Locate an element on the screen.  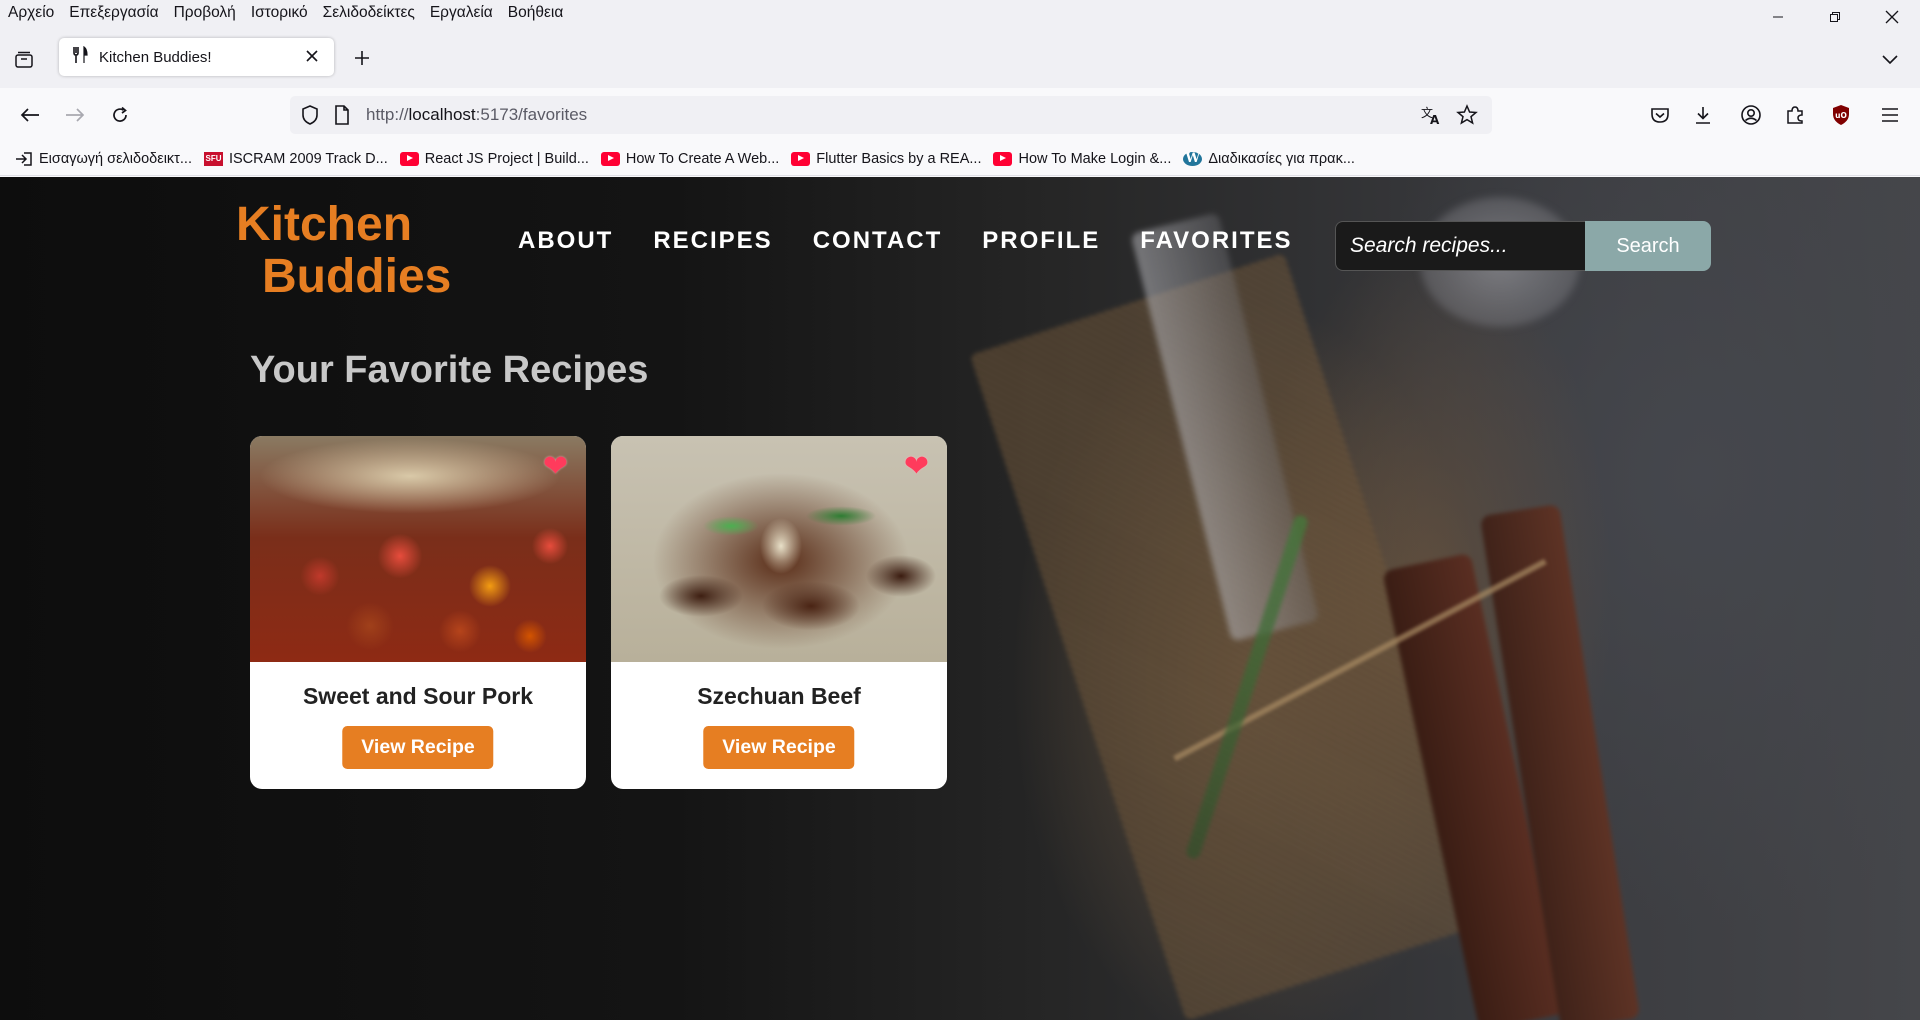
new-tab-button is located at coordinates (362, 60).